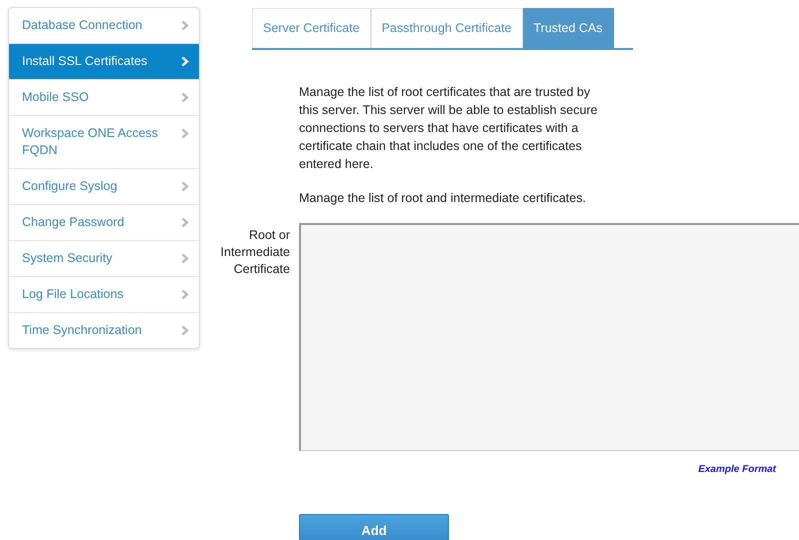 This screenshot has height=540, width=799. I want to click on sidebar-item: Change Password, so click(104, 223).